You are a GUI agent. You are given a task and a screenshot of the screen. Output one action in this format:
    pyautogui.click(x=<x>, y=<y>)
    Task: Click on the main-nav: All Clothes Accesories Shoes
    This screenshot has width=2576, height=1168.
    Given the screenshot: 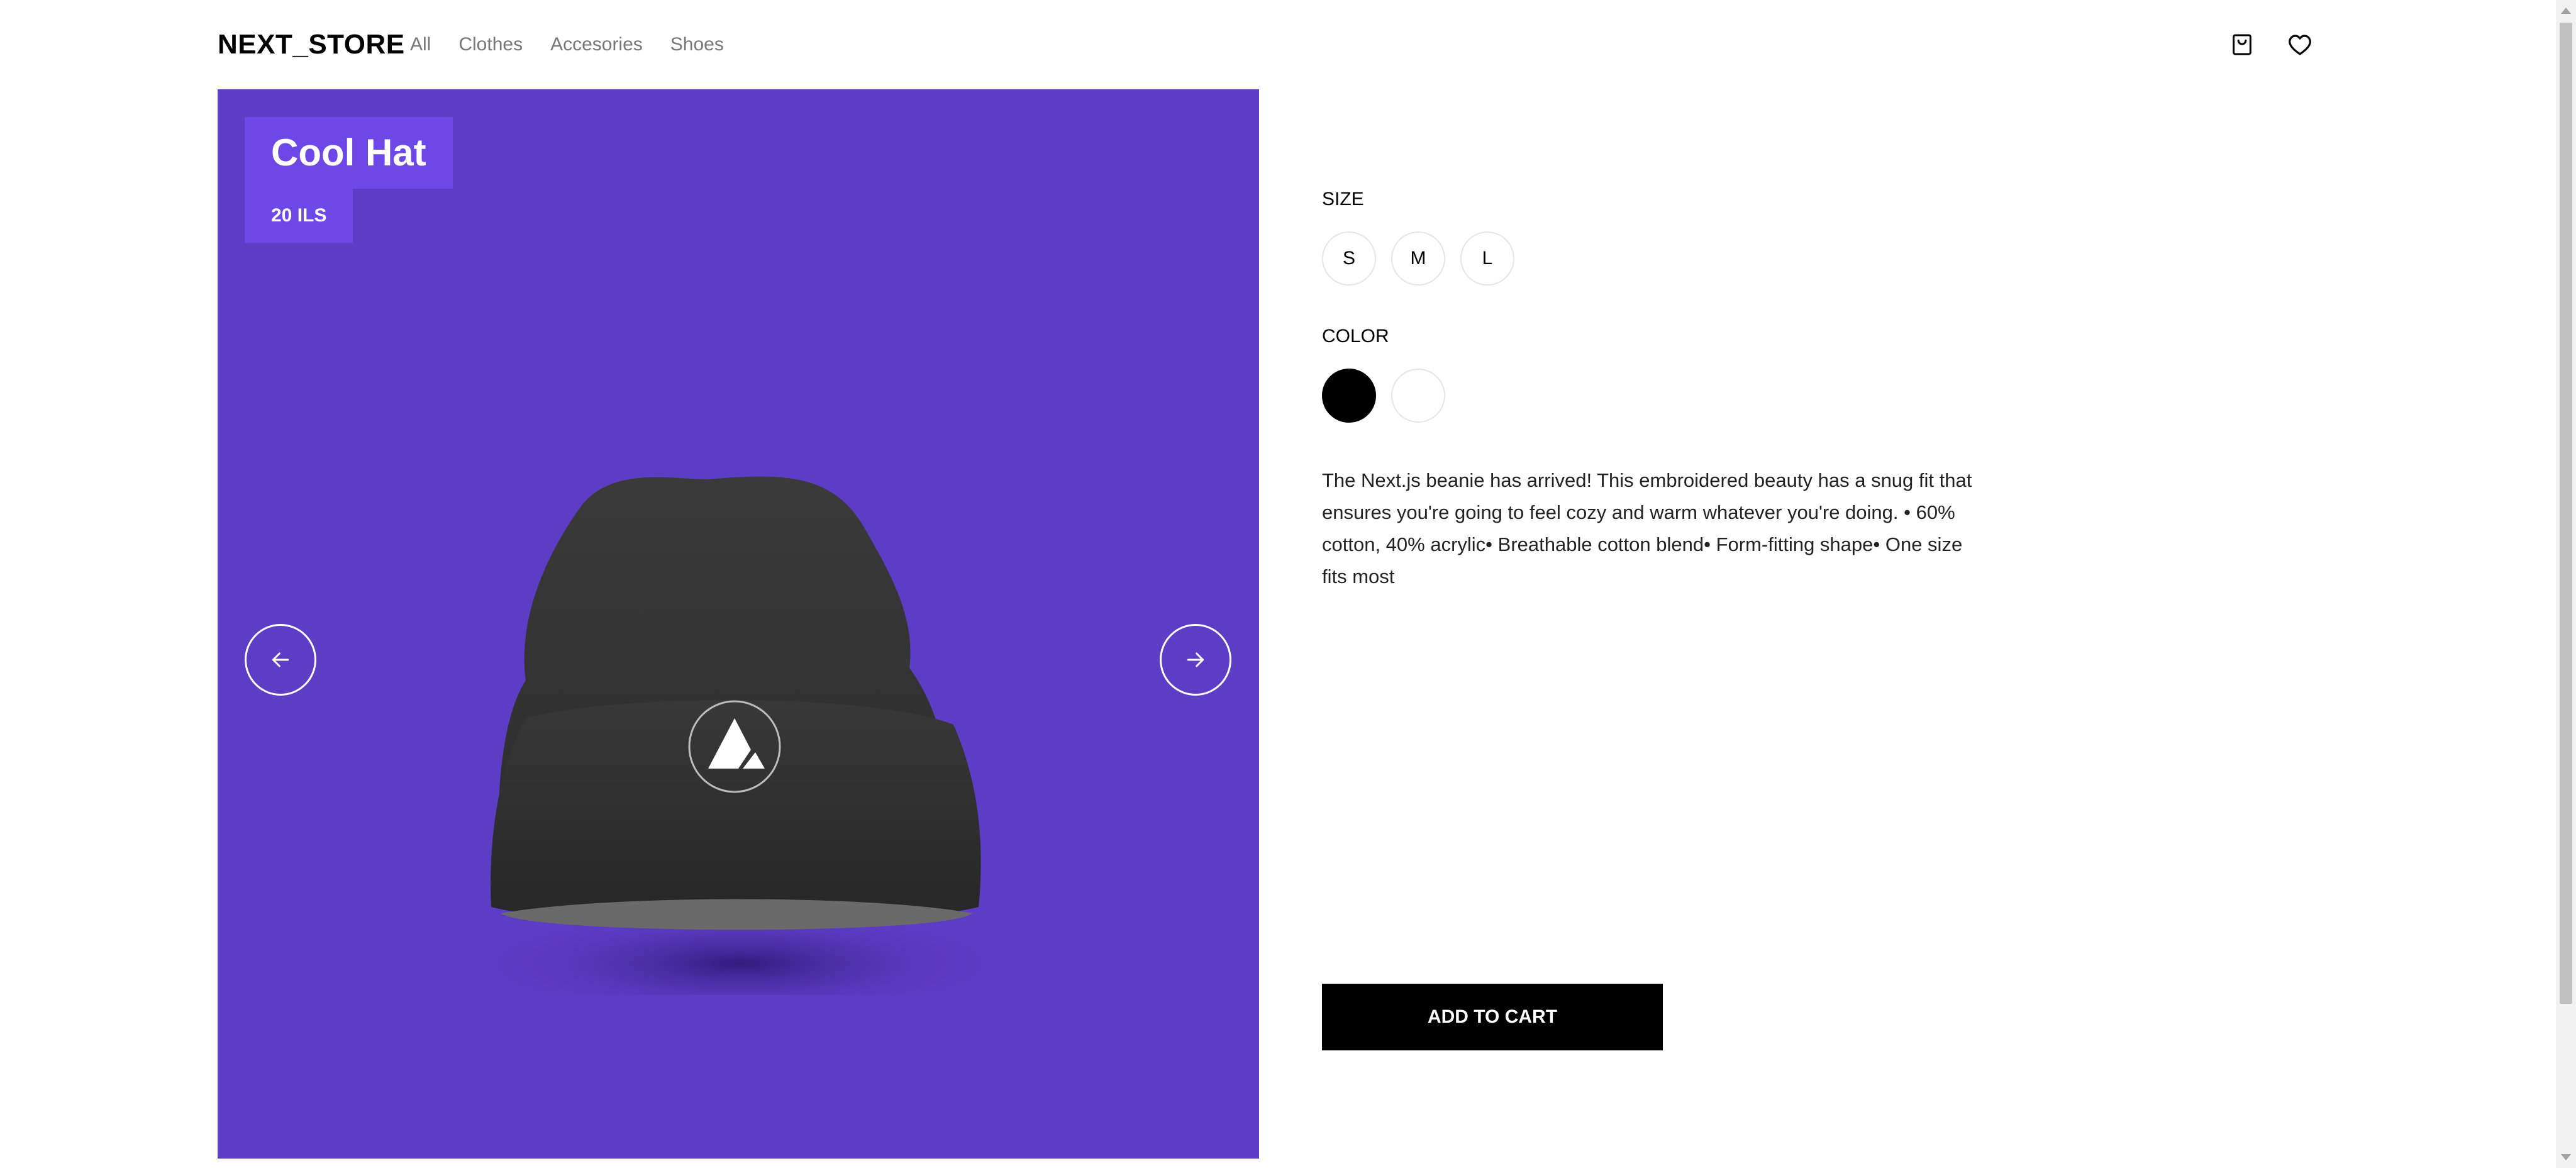 What is the action you would take?
    pyautogui.click(x=567, y=44)
    